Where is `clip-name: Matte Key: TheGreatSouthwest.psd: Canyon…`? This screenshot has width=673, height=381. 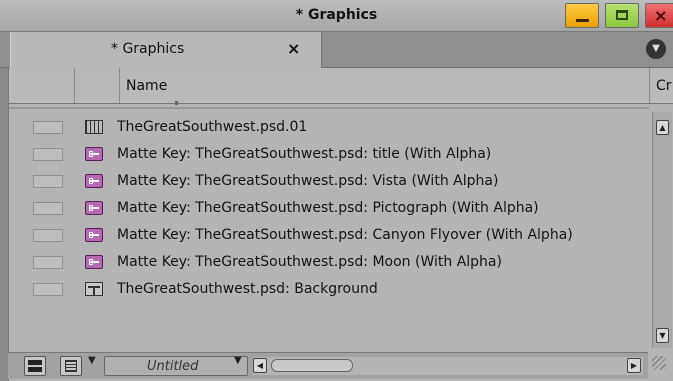 clip-name: Matte Key: TheGreatSouthwest.psd: Canyon… is located at coordinates (345, 235).